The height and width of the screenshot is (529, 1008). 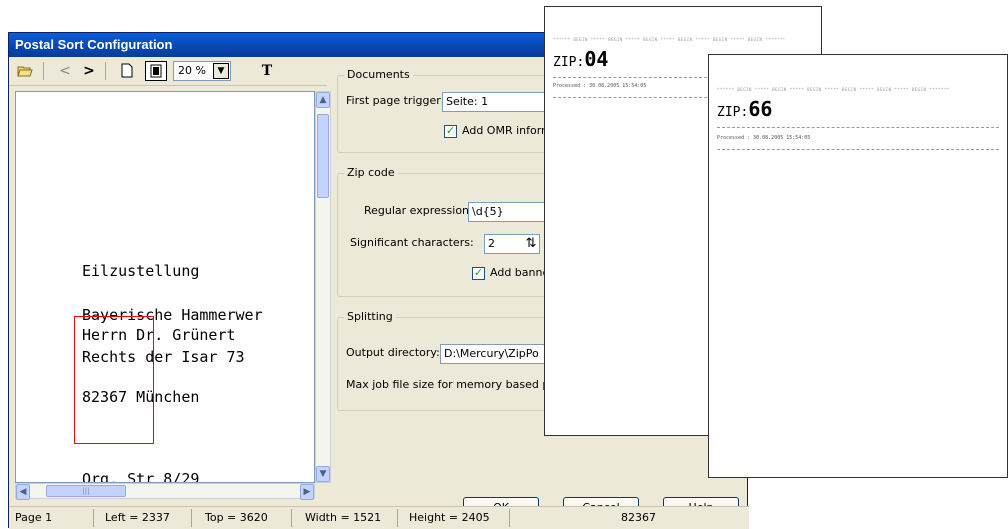 I want to click on zip-heading: ZIP:04, so click(x=580, y=59).